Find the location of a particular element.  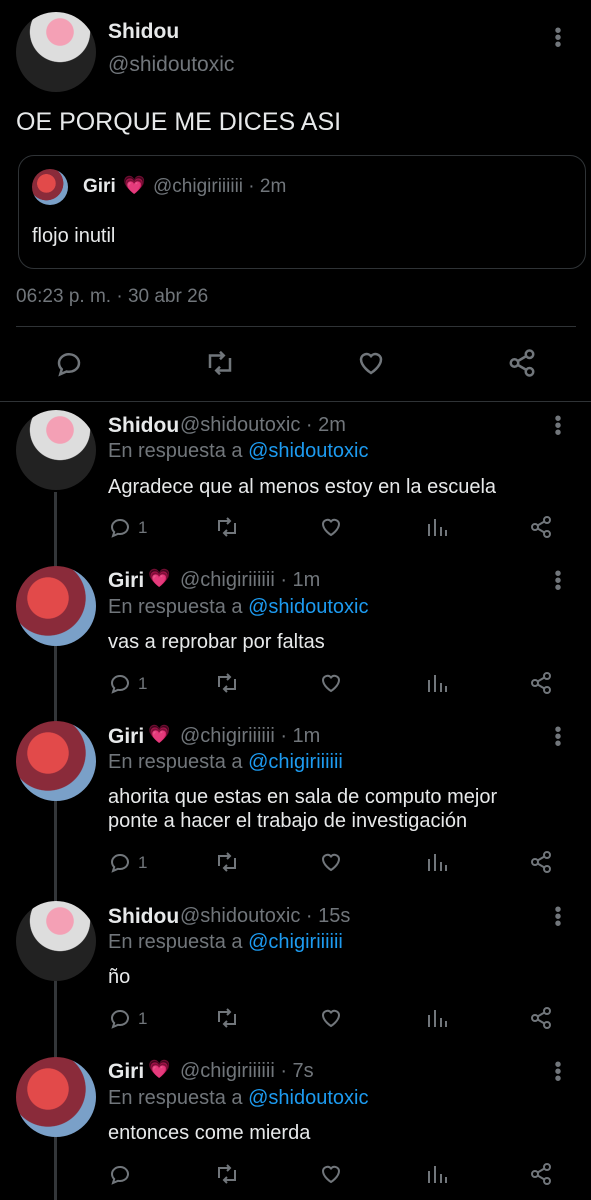

quote-handle-time: @chigiriiiiii · 2m is located at coordinates (220, 186).